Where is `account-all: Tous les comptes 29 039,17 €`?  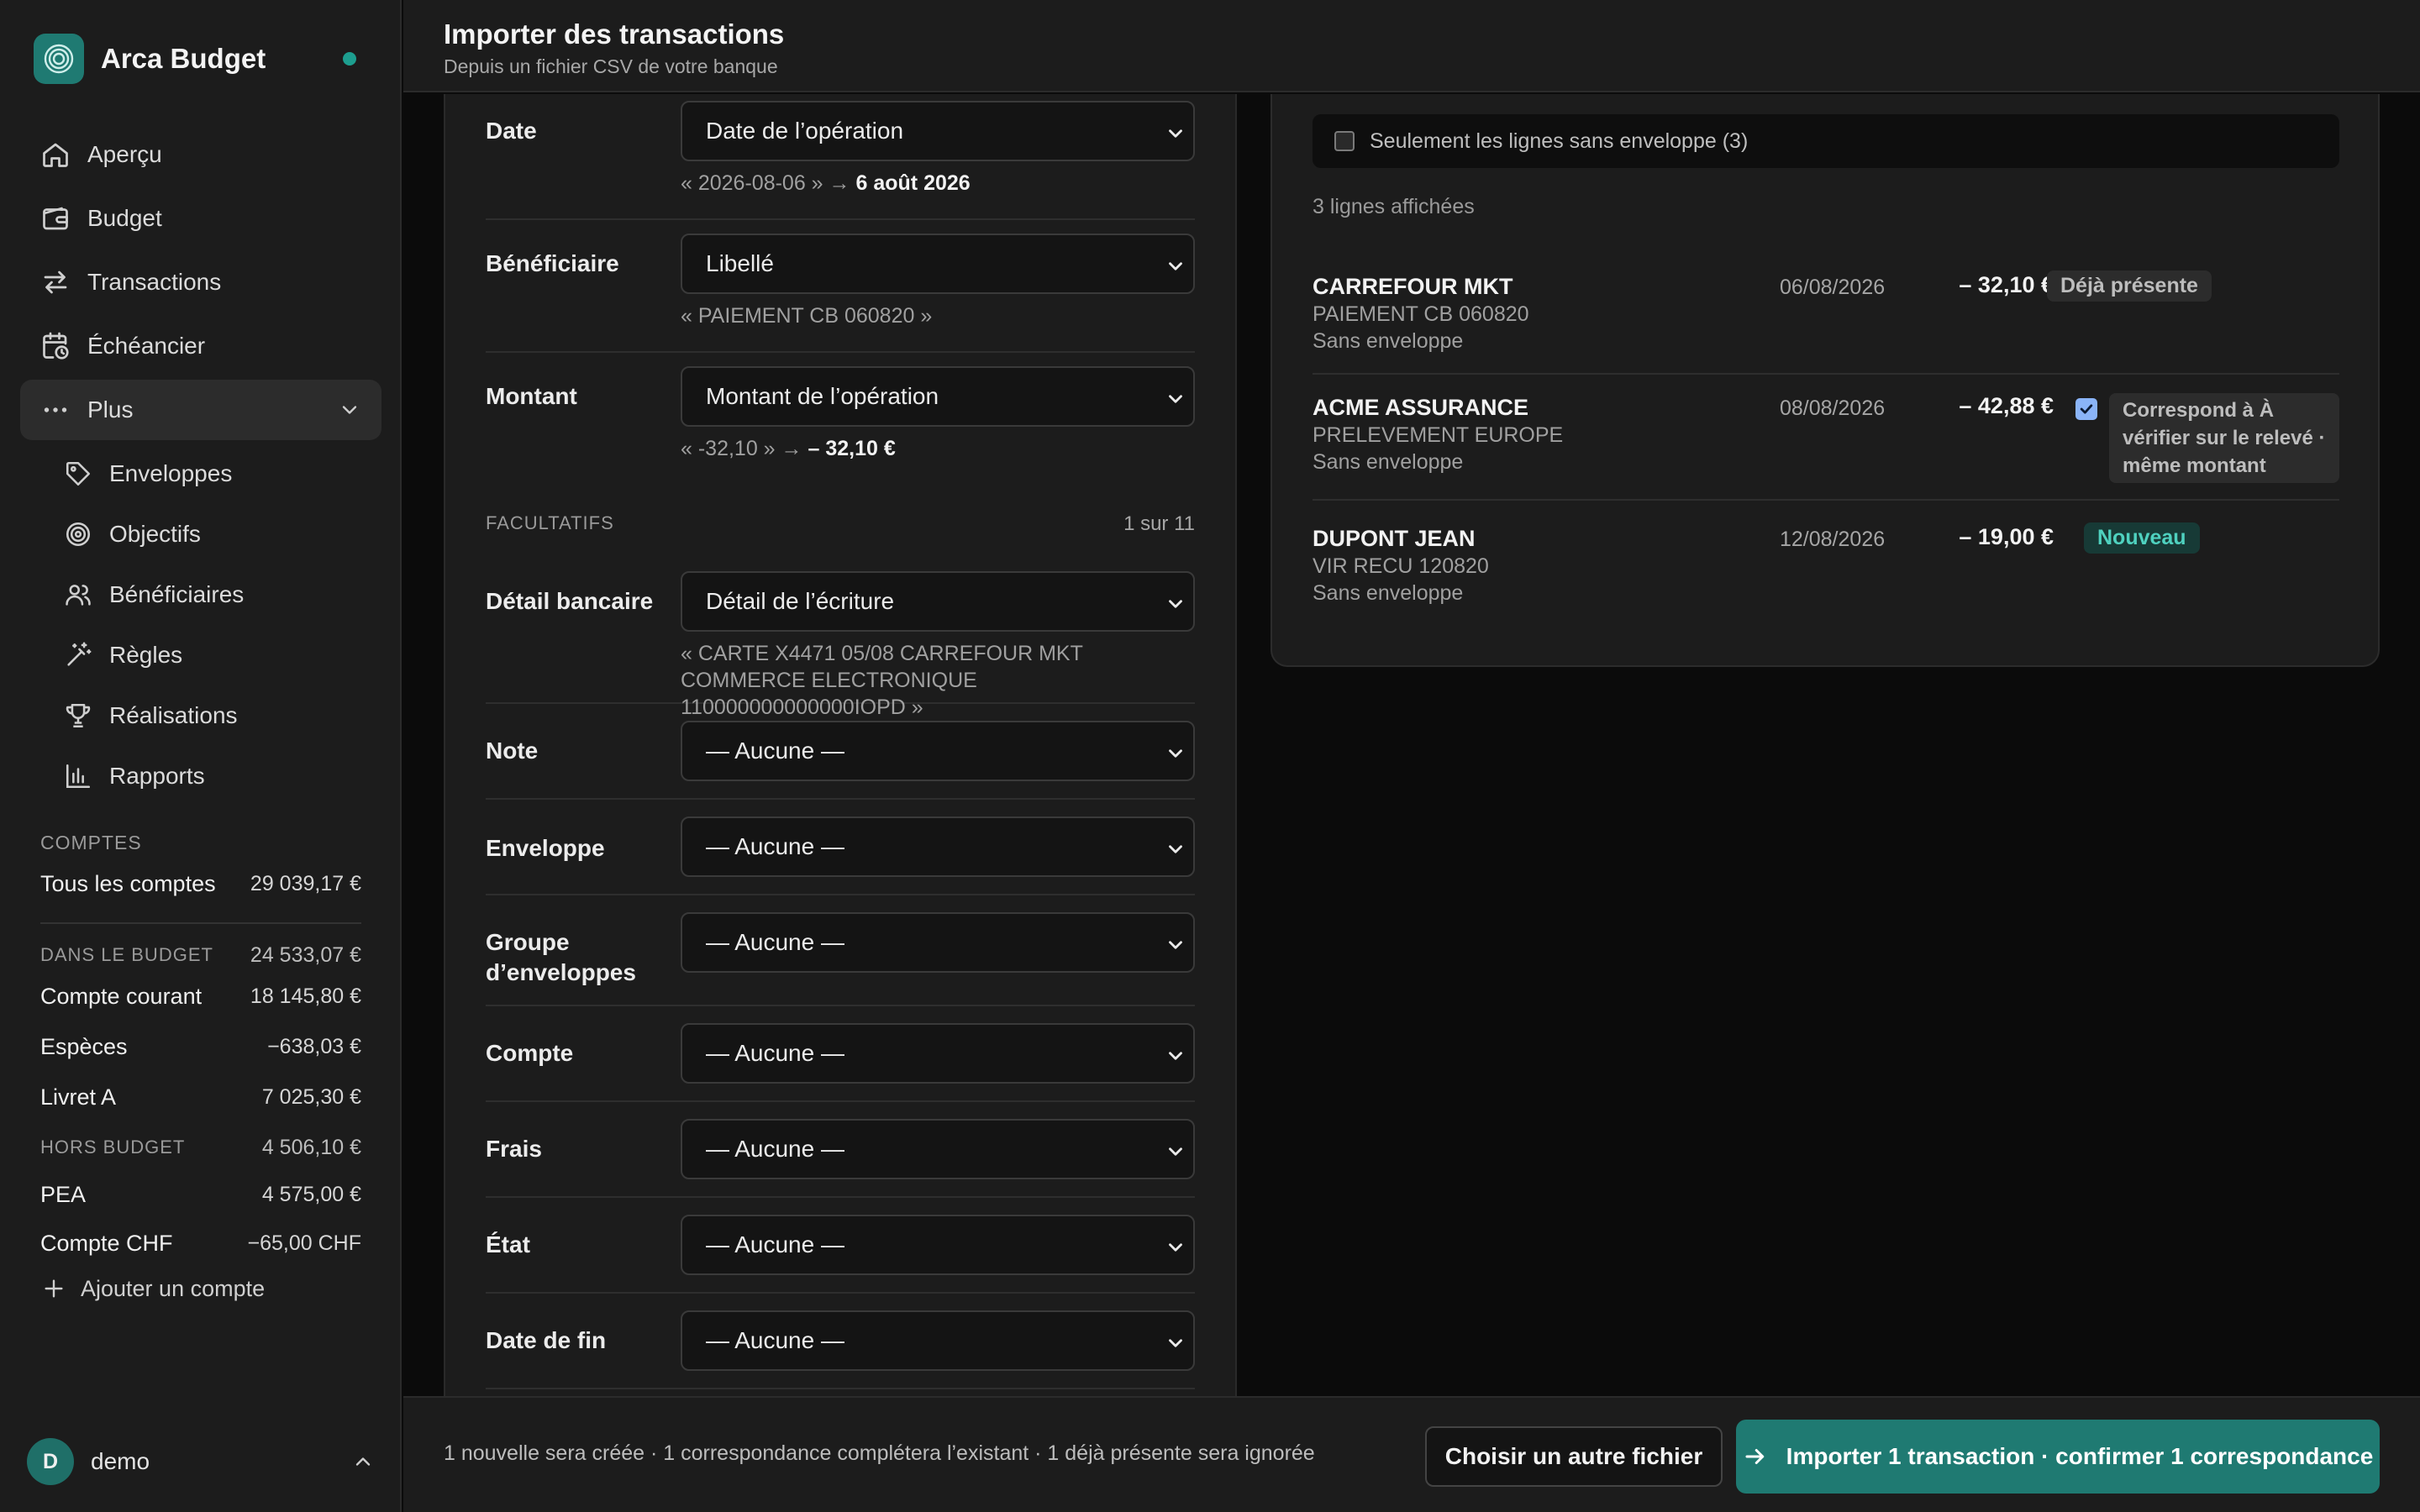
account-all: Tous les comptes 29 039,17 € is located at coordinates (200, 883).